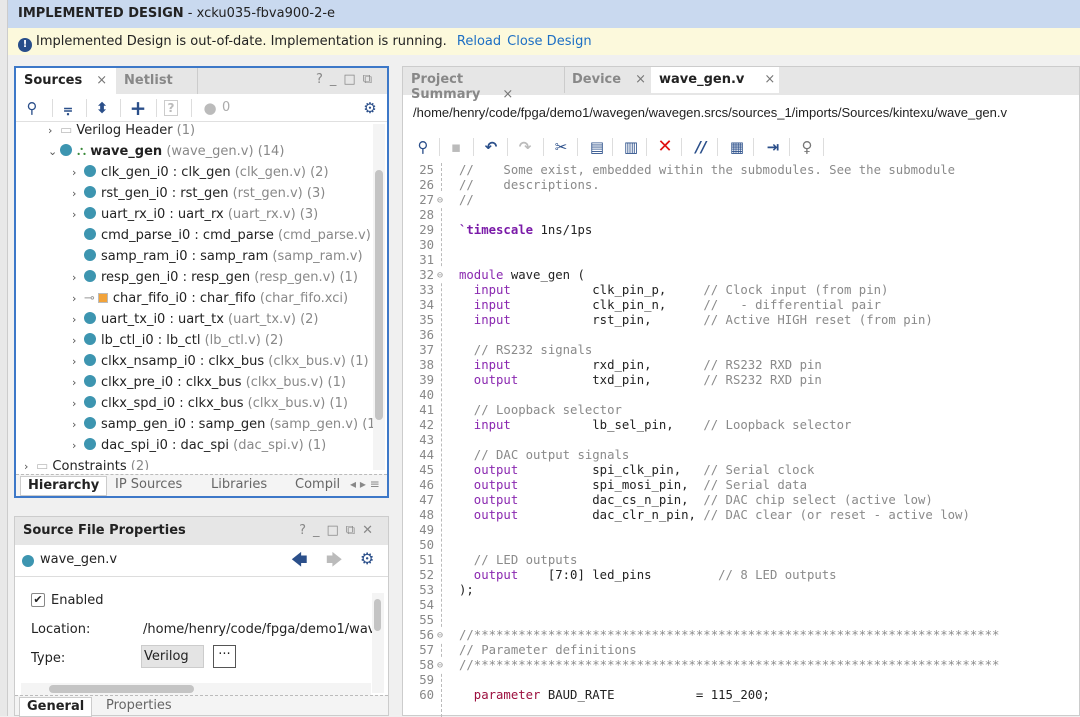  What do you see at coordinates (56, 707) in the screenshot?
I see `tab-general: General` at bounding box center [56, 707].